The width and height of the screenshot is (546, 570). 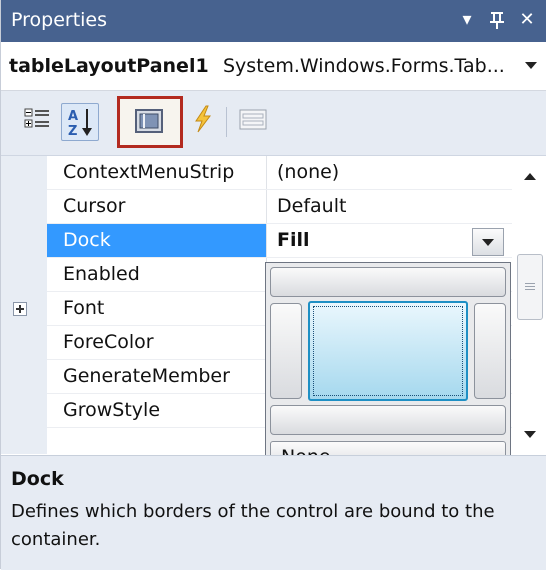 I want to click on scroll-thumb, so click(x=530, y=287).